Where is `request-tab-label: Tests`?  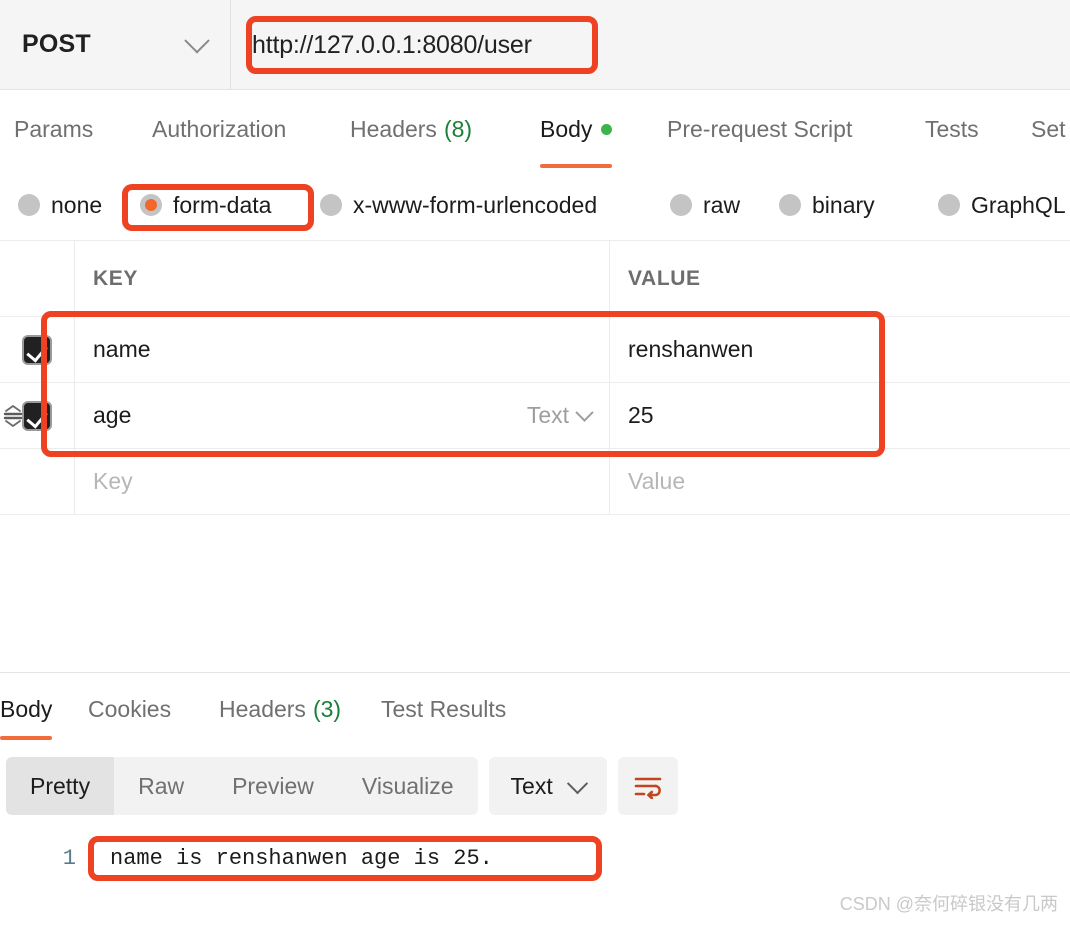 request-tab-label: Tests is located at coordinates (952, 128).